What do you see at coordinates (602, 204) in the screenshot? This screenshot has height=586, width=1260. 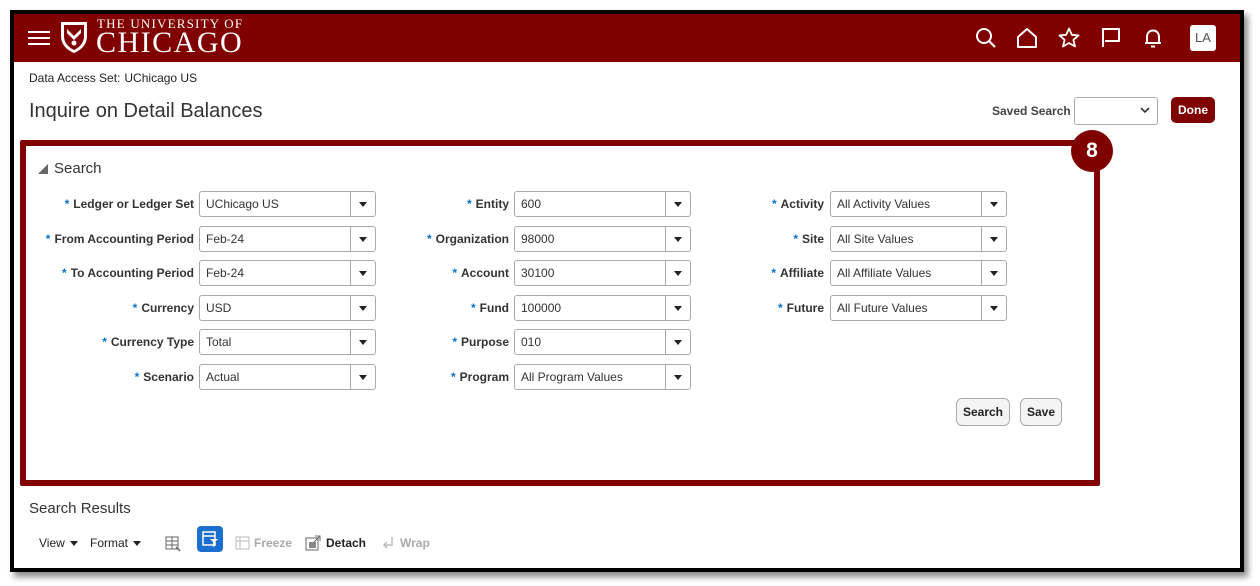 I see `entity-combobox: 600` at bounding box center [602, 204].